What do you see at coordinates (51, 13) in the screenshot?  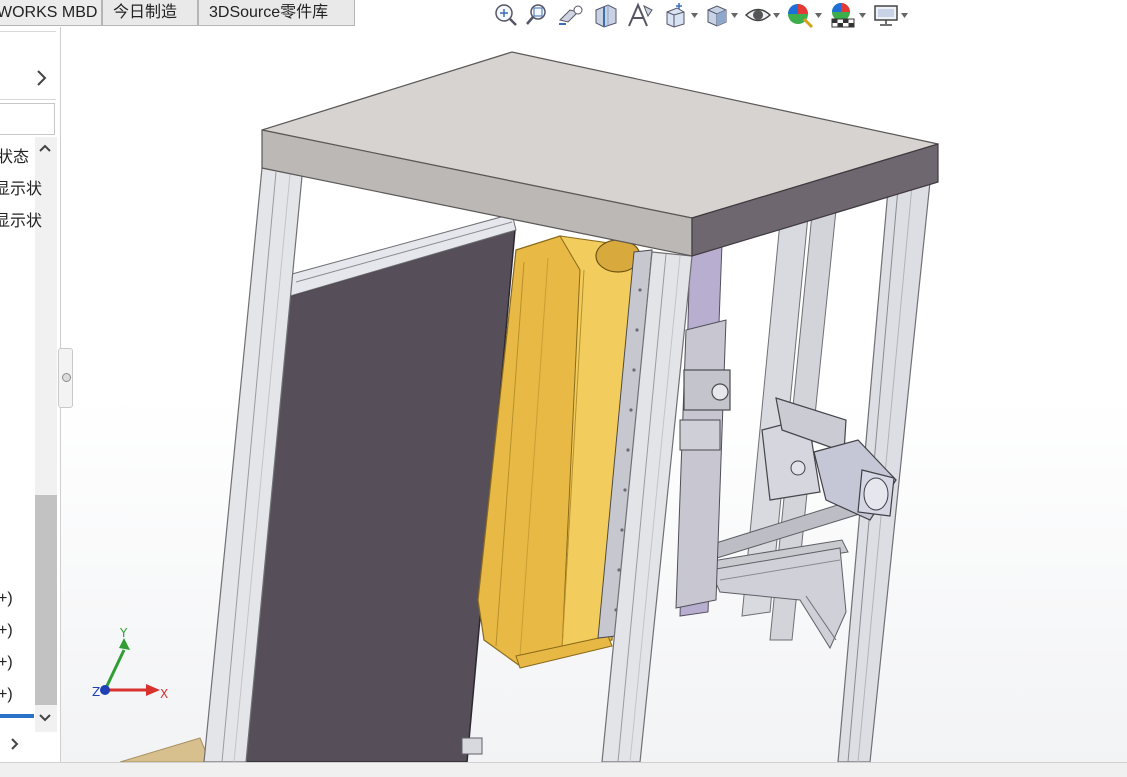 I see `tab-solidworks-mbd: WORKS MBD` at bounding box center [51, 13].